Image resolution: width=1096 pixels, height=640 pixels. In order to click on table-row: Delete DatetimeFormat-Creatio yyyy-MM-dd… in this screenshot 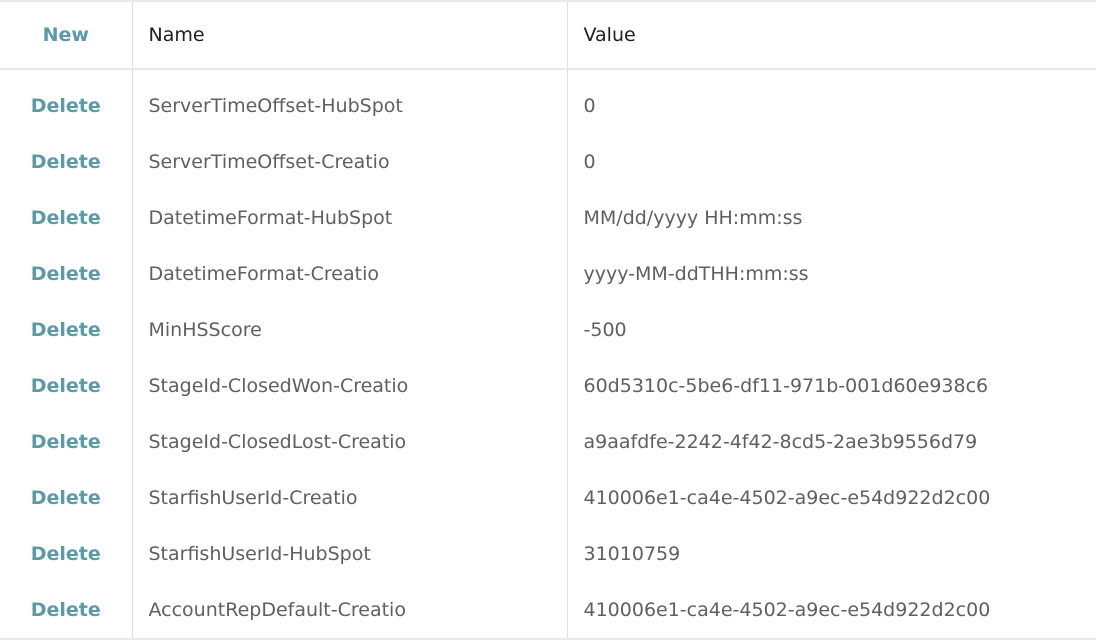, I will do `click(548, 274)`.